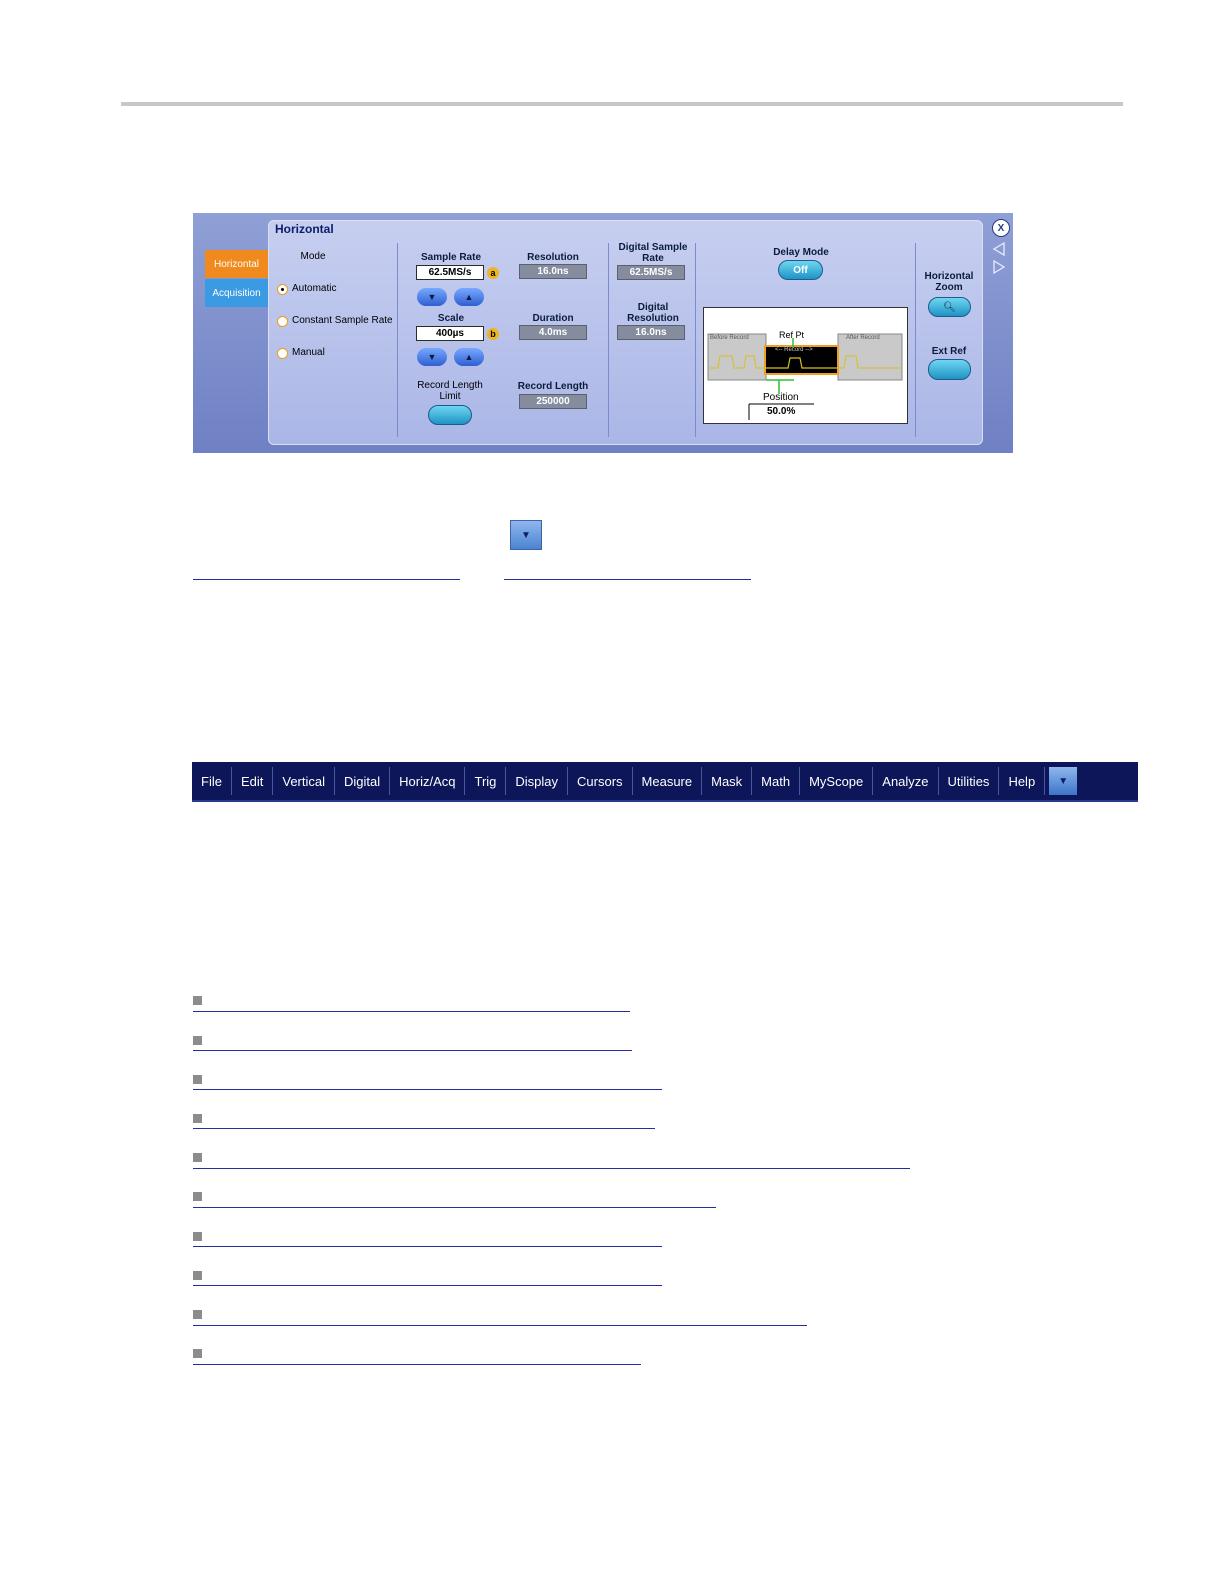 The width and height of the screenshot is (1224, 1584). What do you see at coordinates (781, 397) in the screenshot?
I see `position-label: Position` at bounding box center [781, 397].